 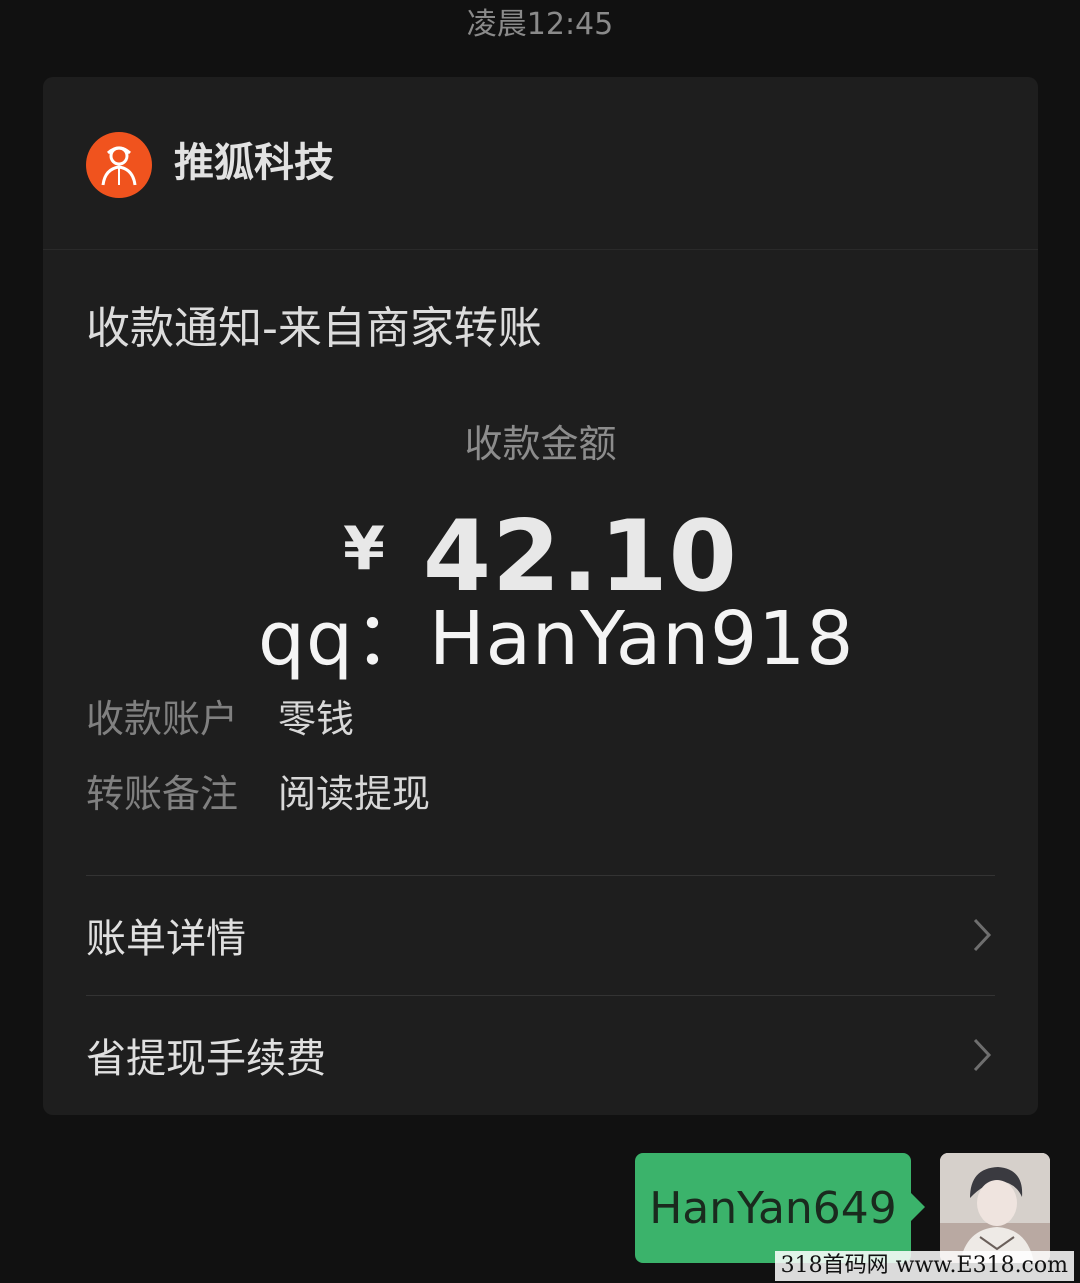 I want to click on card-header: 推狐科技, so click(x=540, y=163).